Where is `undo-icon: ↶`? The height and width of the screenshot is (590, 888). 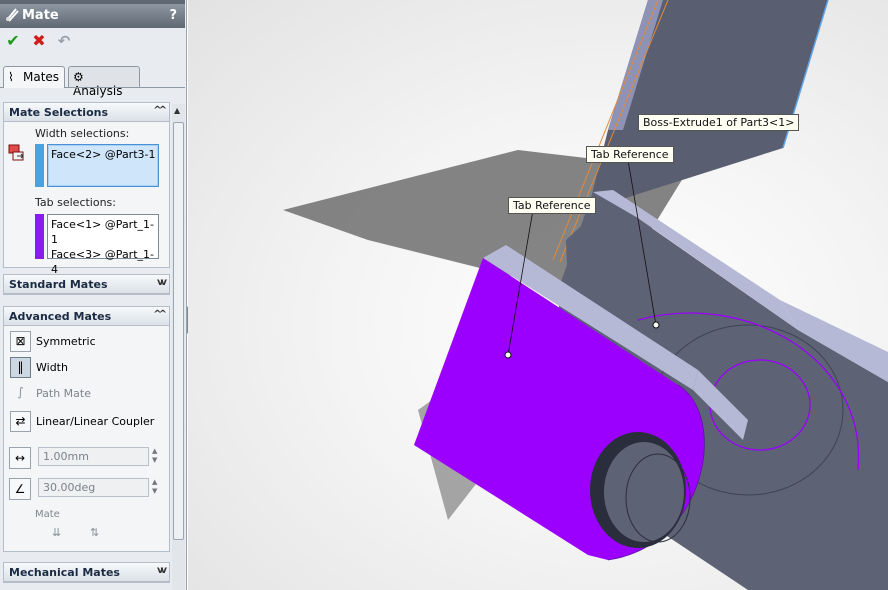 undo-icon: ↶ is located at coordinates (64, 41).